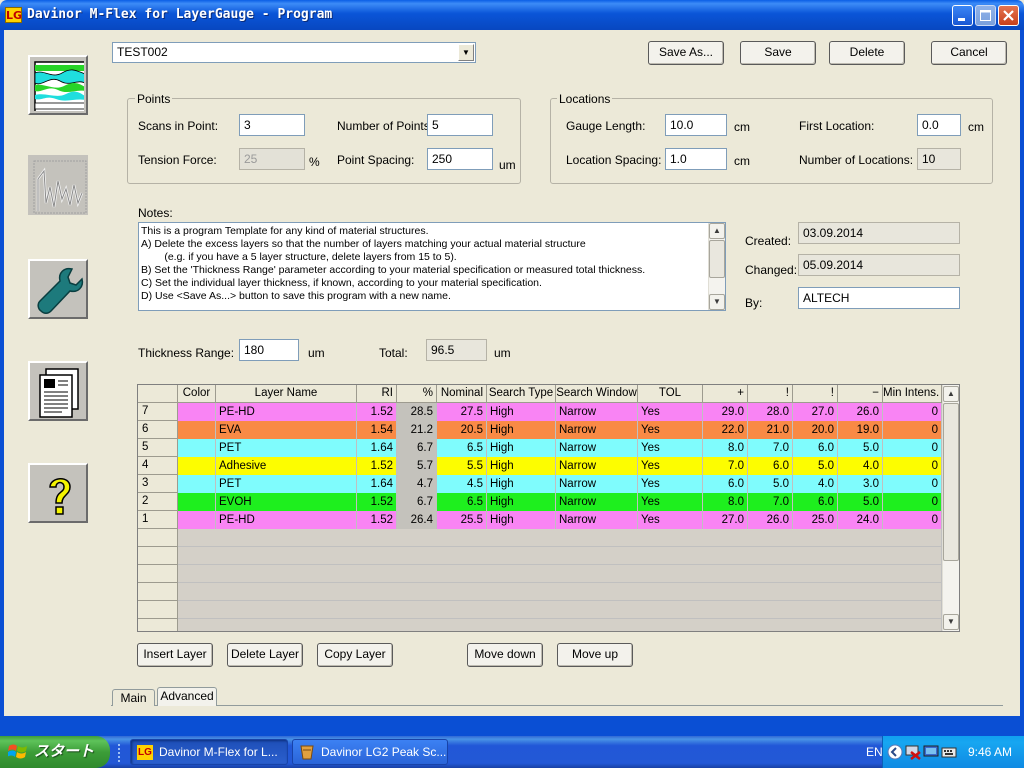  What do you see at coordinates (417, 520) in the screenshot?
I see `cell-percent: 26.4` at bounding box center [417, 520].